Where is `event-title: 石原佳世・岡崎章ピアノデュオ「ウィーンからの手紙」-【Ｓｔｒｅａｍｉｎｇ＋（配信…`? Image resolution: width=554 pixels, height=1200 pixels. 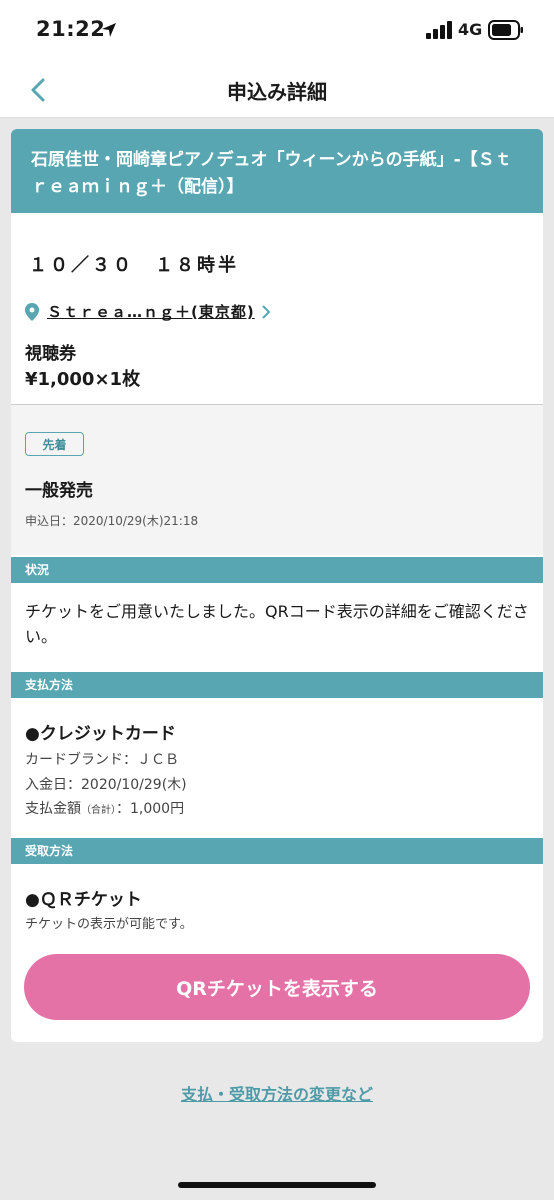 event-title: 石原佳世・岡崎章ピアノデュオ「ウィーンからの手紙」-【Ｓｔｒｅａｍｉｎｇ＋（配信… is located at coordinates (277, 171).